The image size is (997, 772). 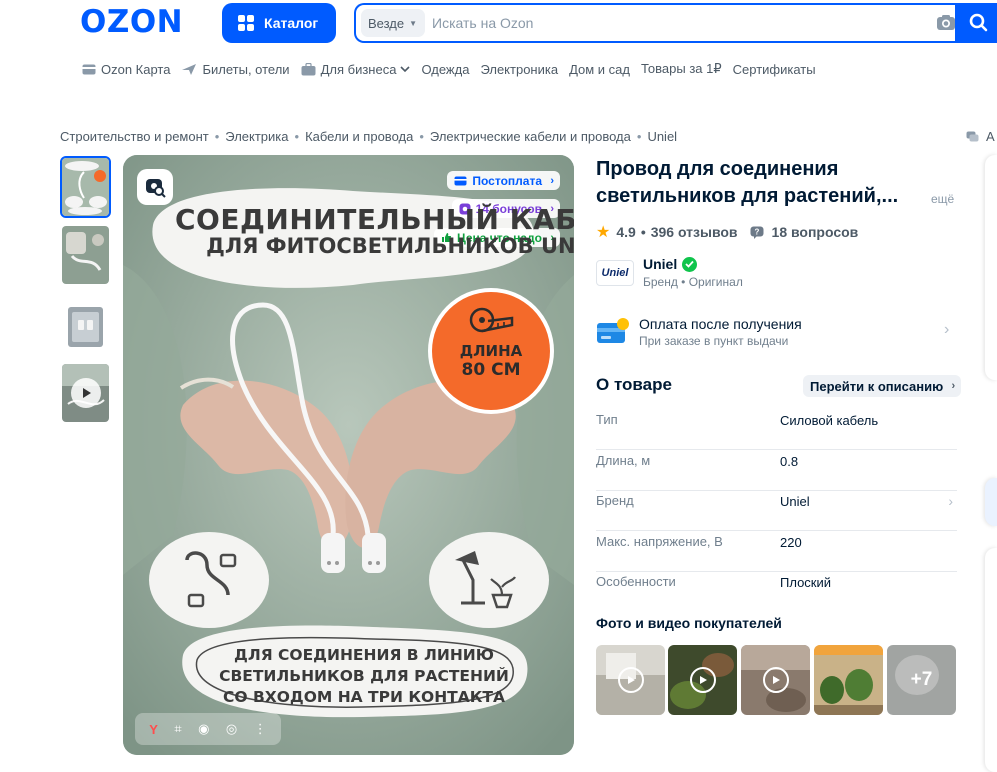 I want to click on thumbnail-image, so click(x=85, y=255).